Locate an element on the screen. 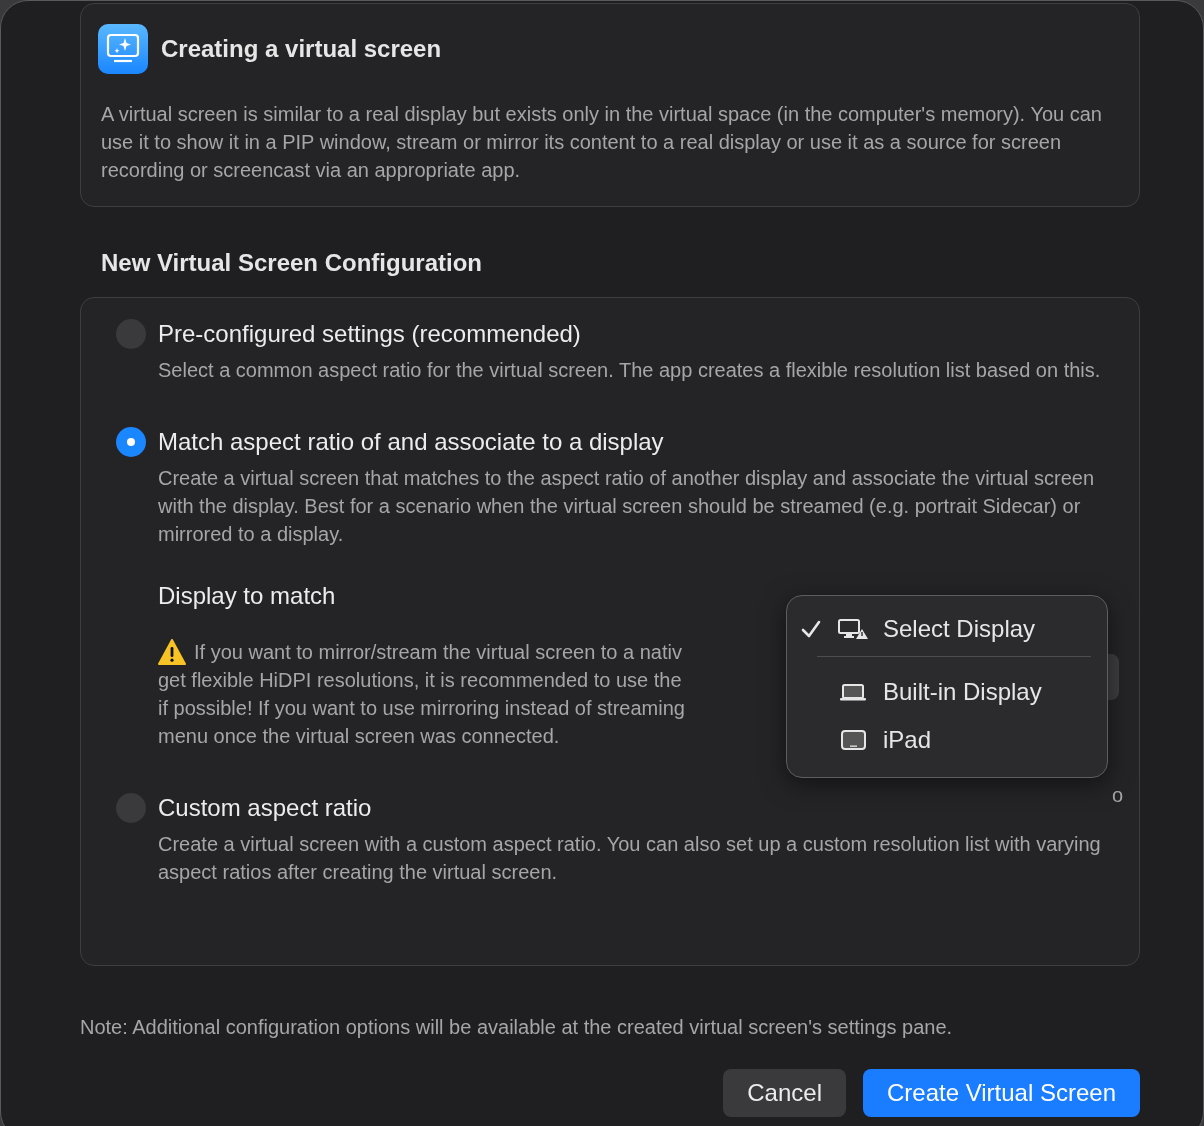 This screenshot has width=1204, height=1126. field-label: Display to match is located at coordinates (247, 596).